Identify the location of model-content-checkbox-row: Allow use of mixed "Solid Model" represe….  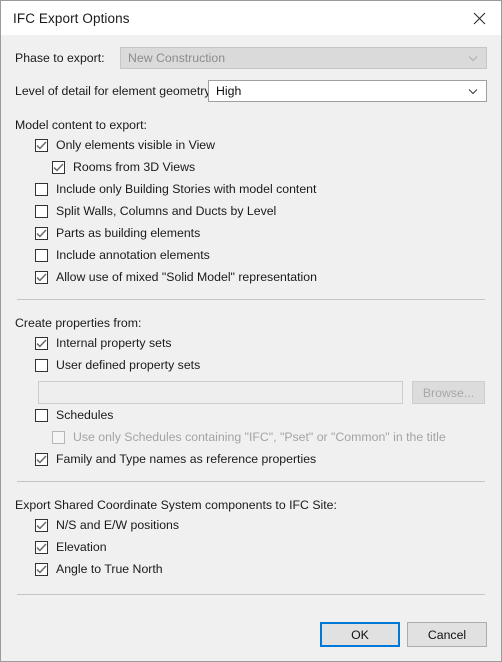
(261, 277).